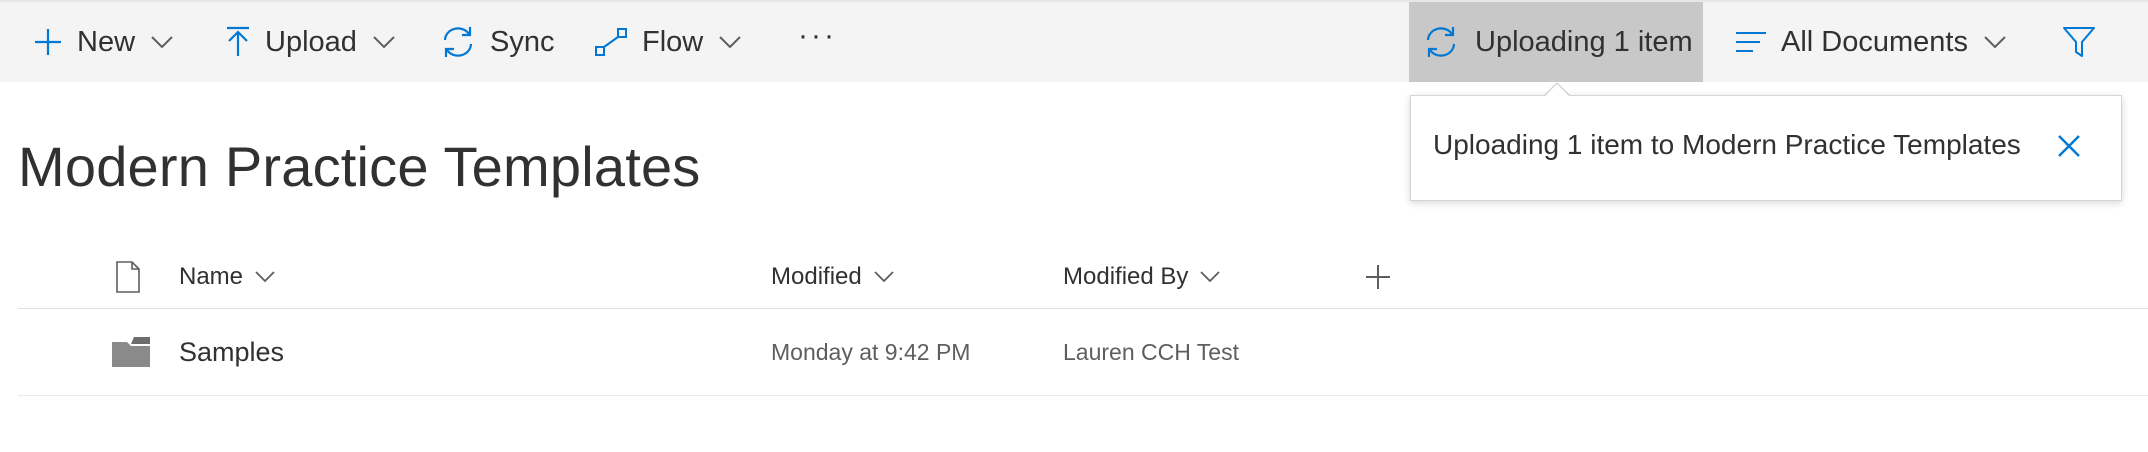  I want to click on modified-column-label: Modified, so click(816, 276).